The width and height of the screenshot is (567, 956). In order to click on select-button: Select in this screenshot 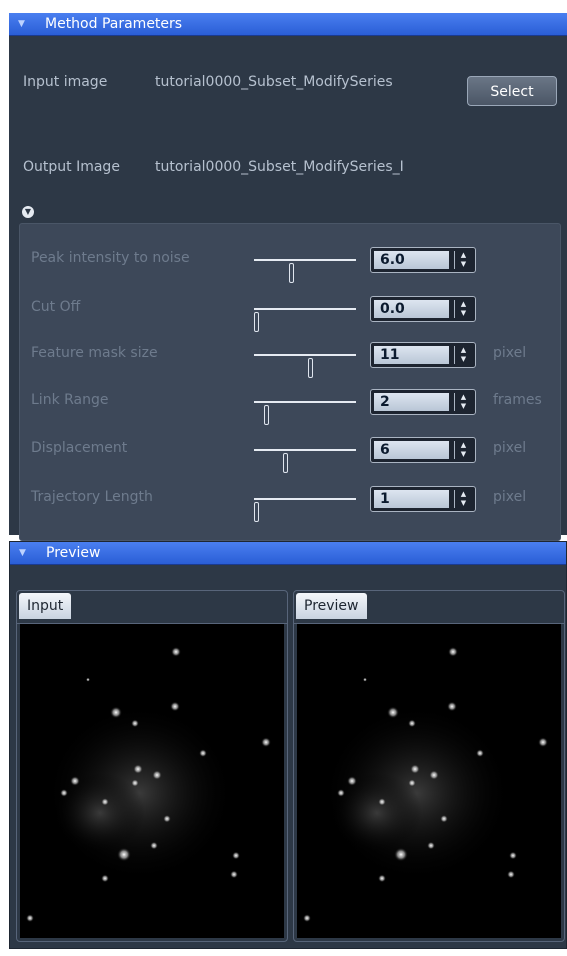, I will do `click(512, 91)`.